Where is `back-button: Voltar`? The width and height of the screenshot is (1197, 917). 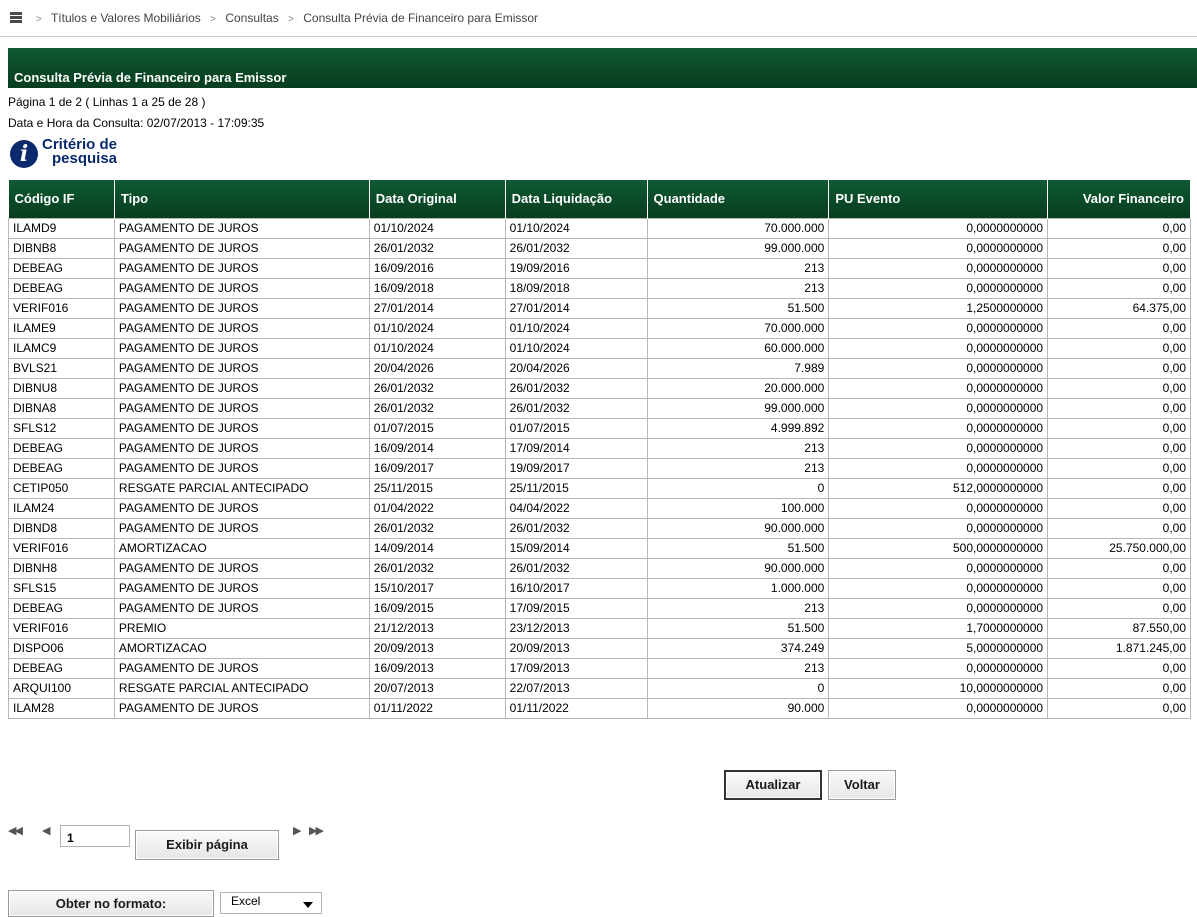 back-button: Voltar is located at coordinates (862, 785).